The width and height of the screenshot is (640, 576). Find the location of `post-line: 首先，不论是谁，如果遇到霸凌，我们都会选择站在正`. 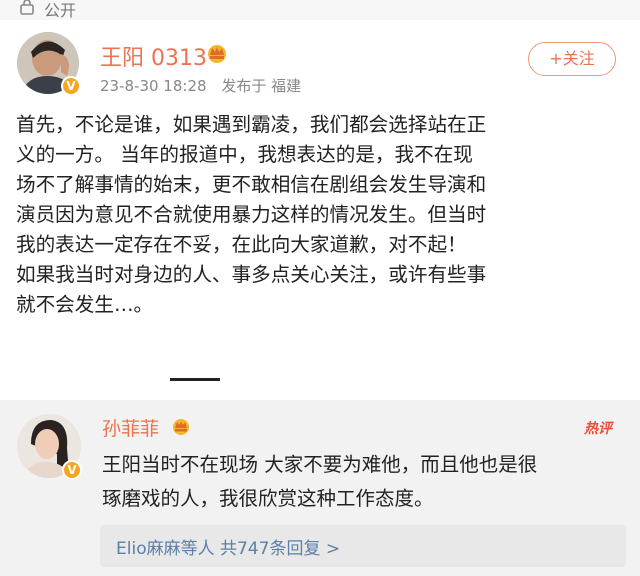

post-line: 首先，不论是谁，如果遇到霸凌，我们都会选择站在正 is located at coordinates (251, 124).